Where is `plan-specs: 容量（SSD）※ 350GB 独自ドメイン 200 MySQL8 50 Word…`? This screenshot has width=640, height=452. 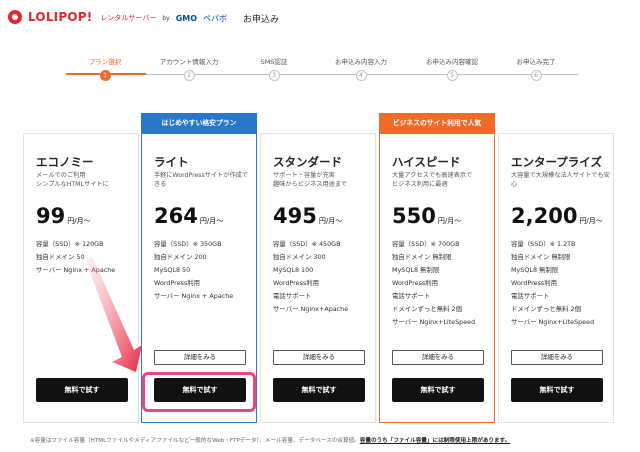
plan-specs: 容量（SSD）※ 350GB 独自ドメイン 200 MySQL8 50 Word… is located at coordinates (204, 270).